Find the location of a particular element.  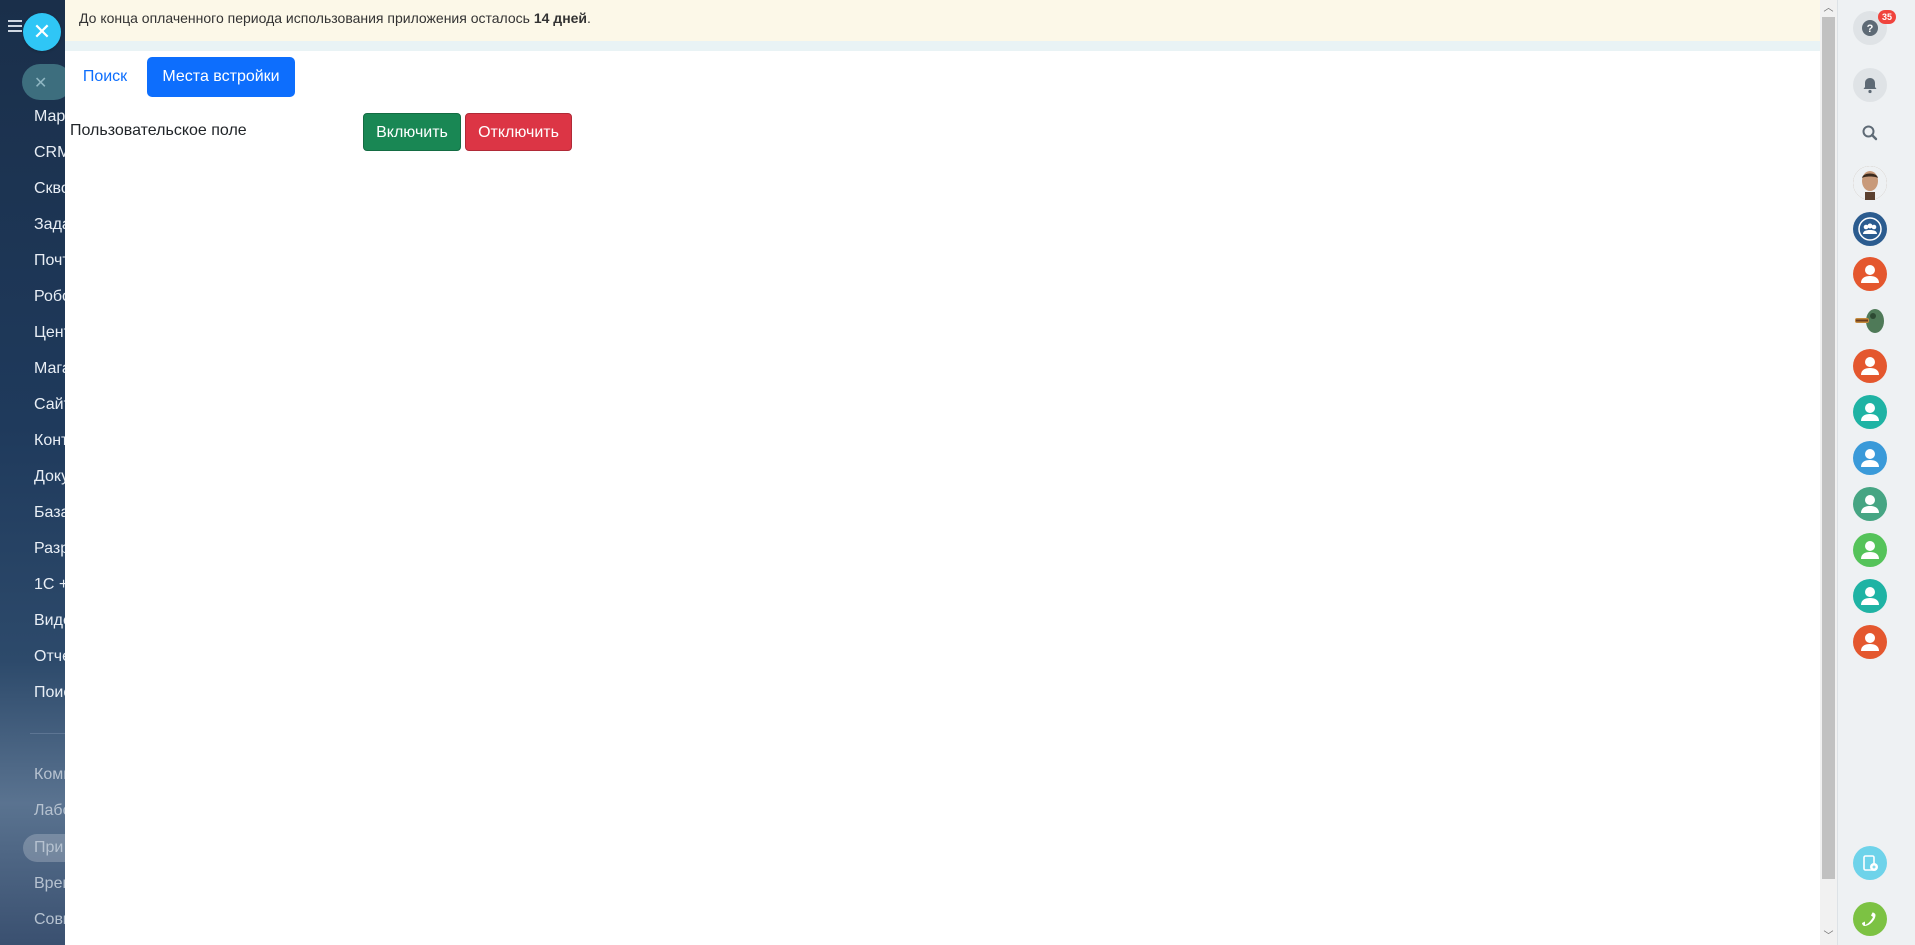

sidebar-item: Конт is located at coordinates (51, 441).